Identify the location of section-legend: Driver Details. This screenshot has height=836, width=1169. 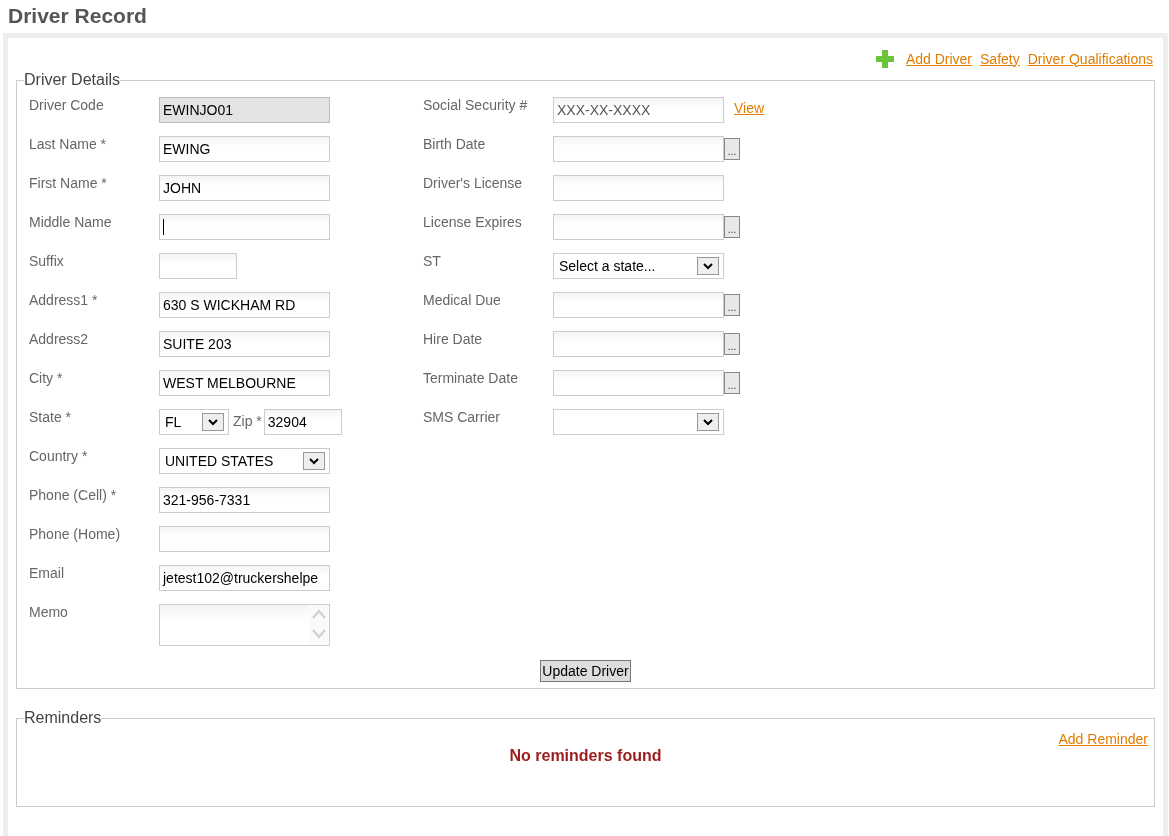
(72, 80).